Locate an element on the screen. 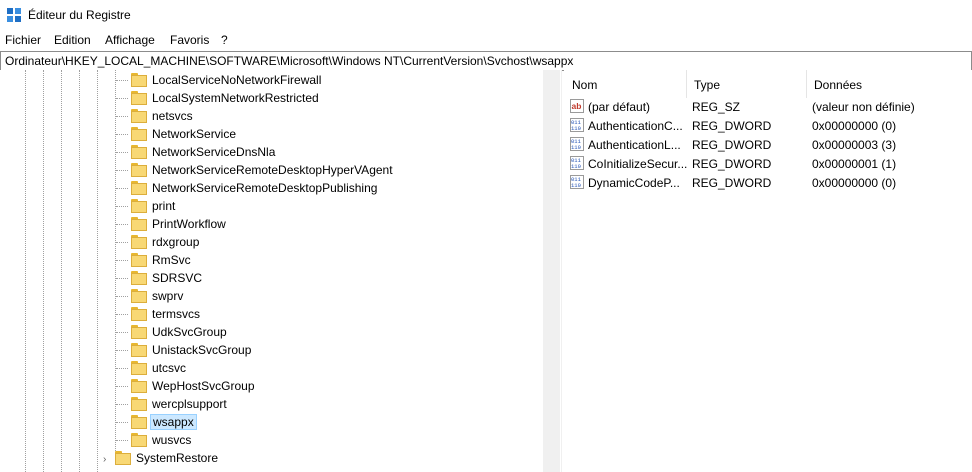 The image size is (972, 472). tree-item: NetworkServiceDnsNla is located at coordinates (280, 152).